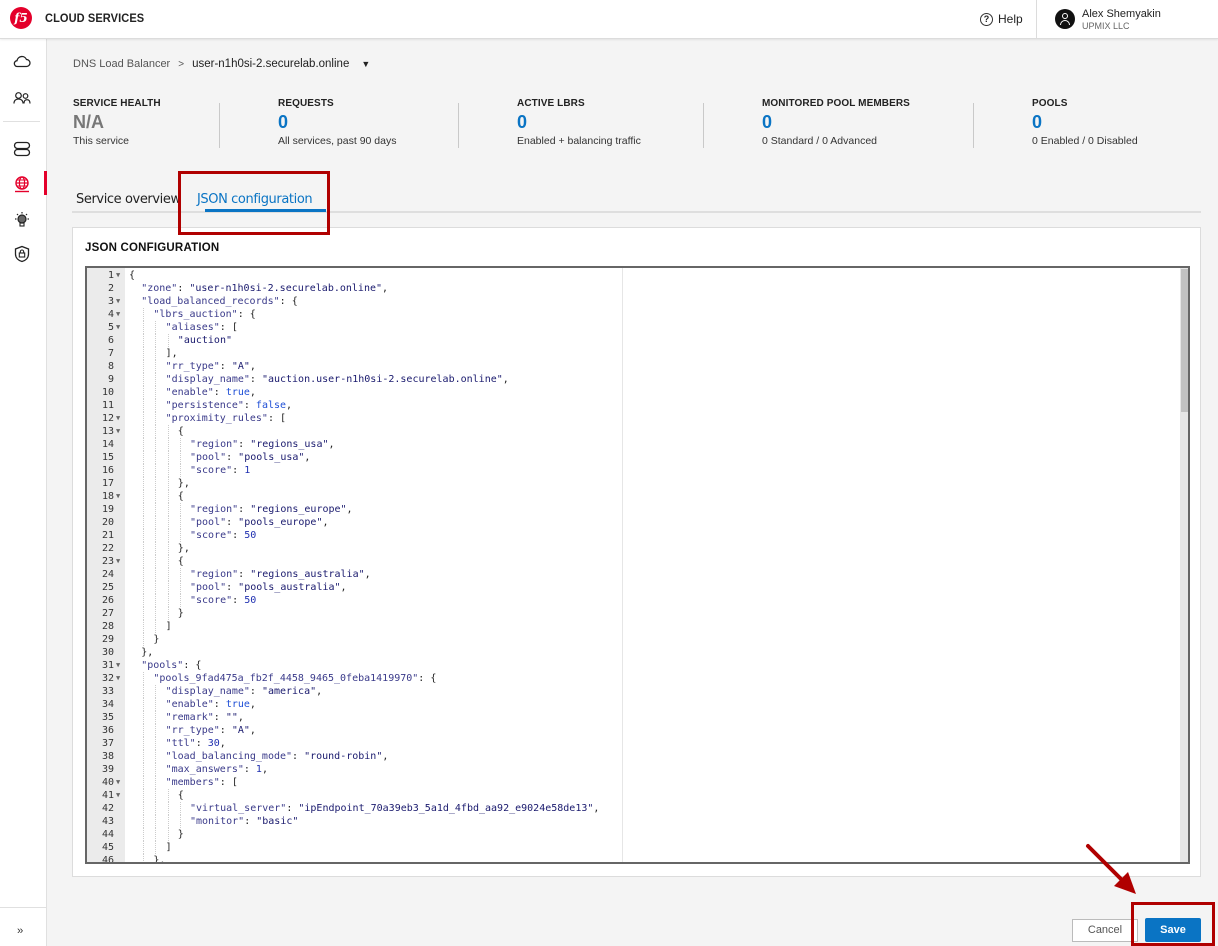 The image size is (1218, 946). Describe the element at coordinates (128, 199) in the screenshot. I see `tab-service-overview: Service overview` at that location.